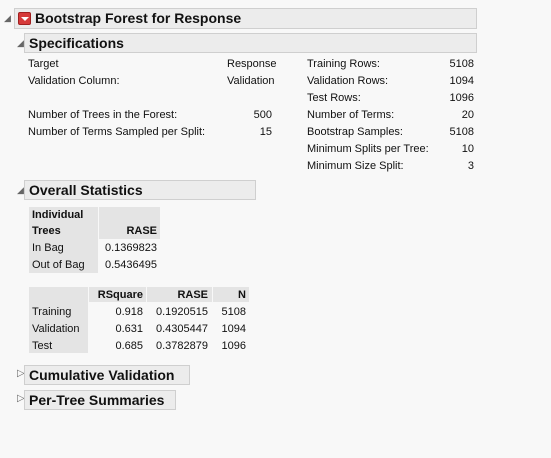 Image resolution: width=551 pixels, height=458 pixels. I want to click on per-tree-summaries-header: Per-Tree Summaries, so click(100, 400).